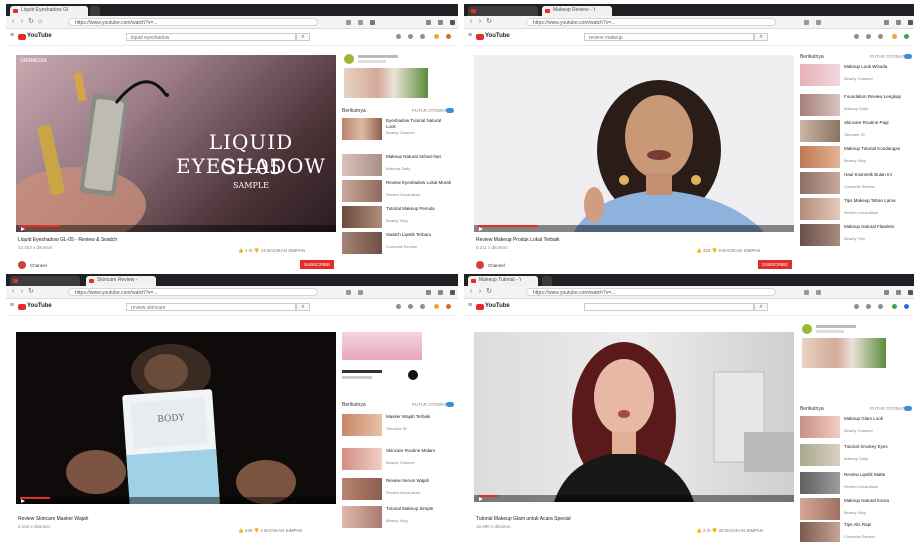  I want to click on sidebar-video: Skincare Routine Malam Beauty Channel, so click(398, 460).